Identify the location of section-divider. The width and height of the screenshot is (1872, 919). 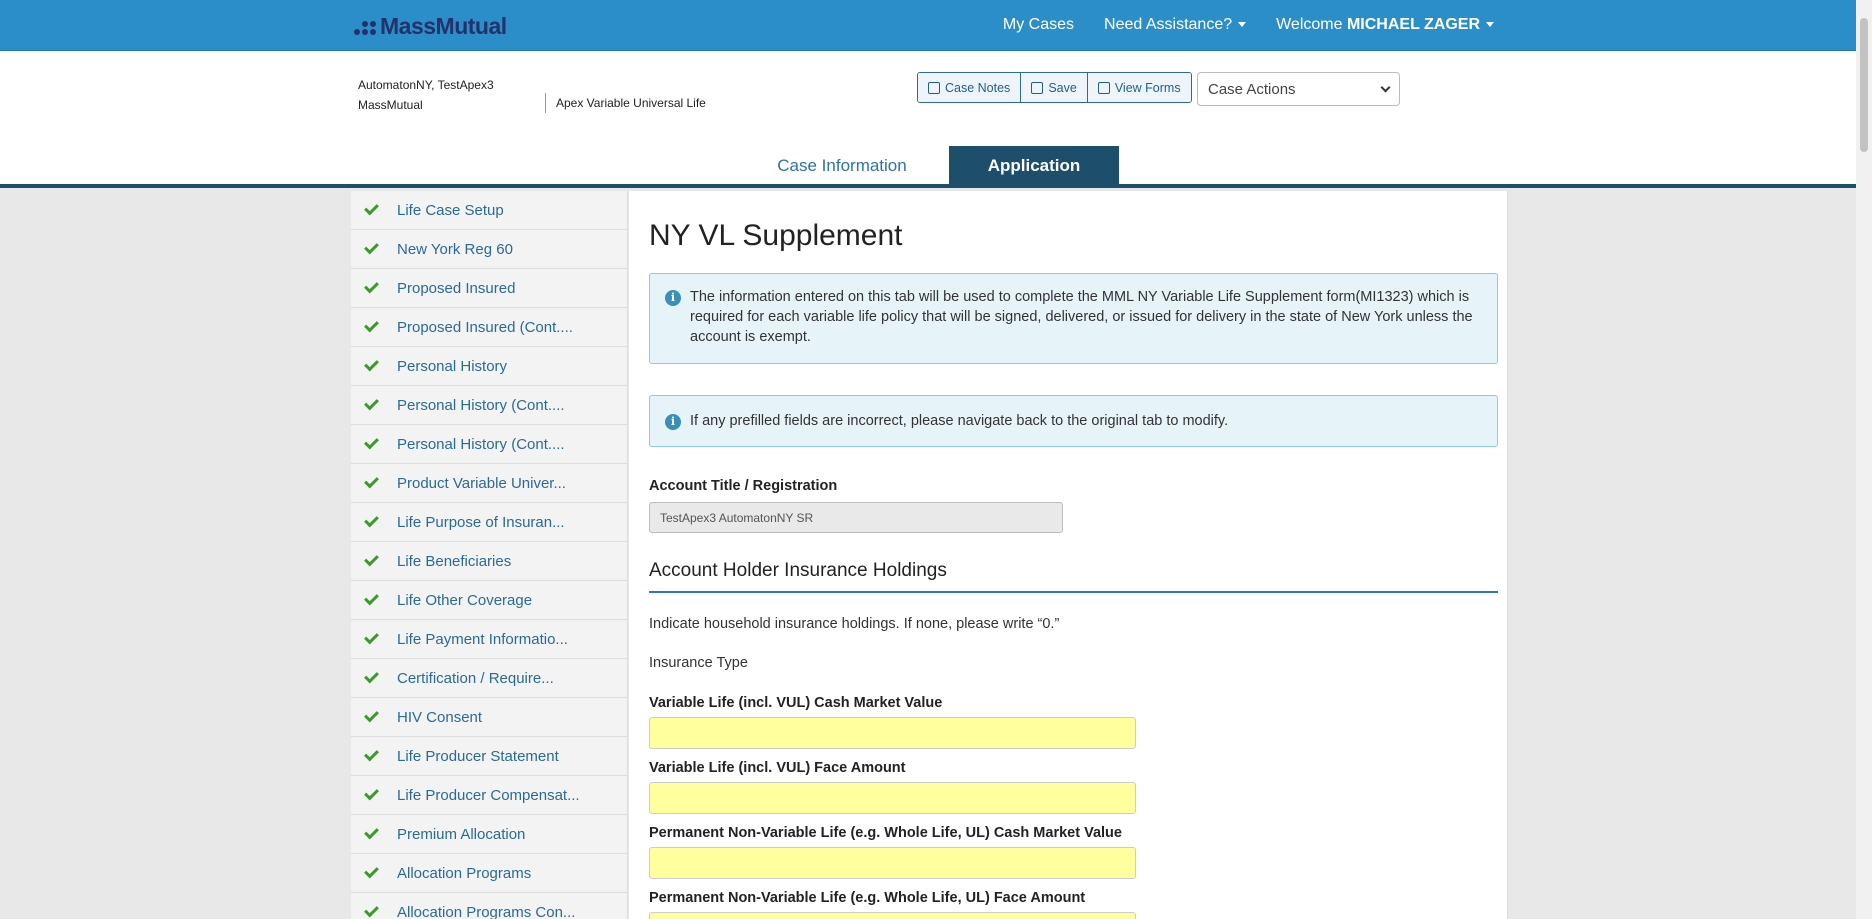
(1073, 592).